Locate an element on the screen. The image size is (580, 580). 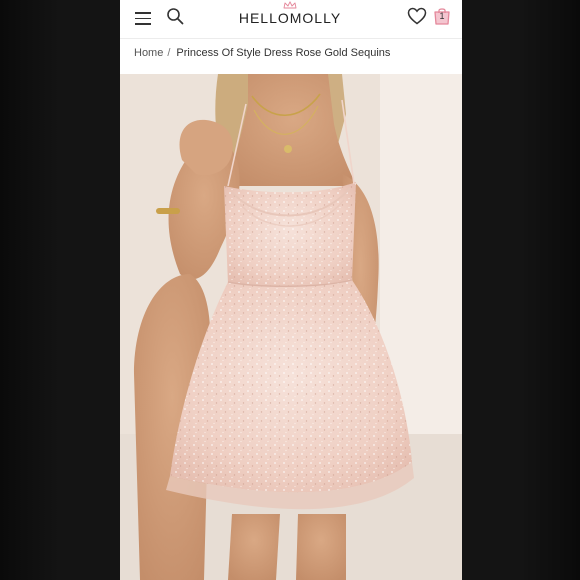
hamburger-menu-icon is located at coordinates (143, 17).